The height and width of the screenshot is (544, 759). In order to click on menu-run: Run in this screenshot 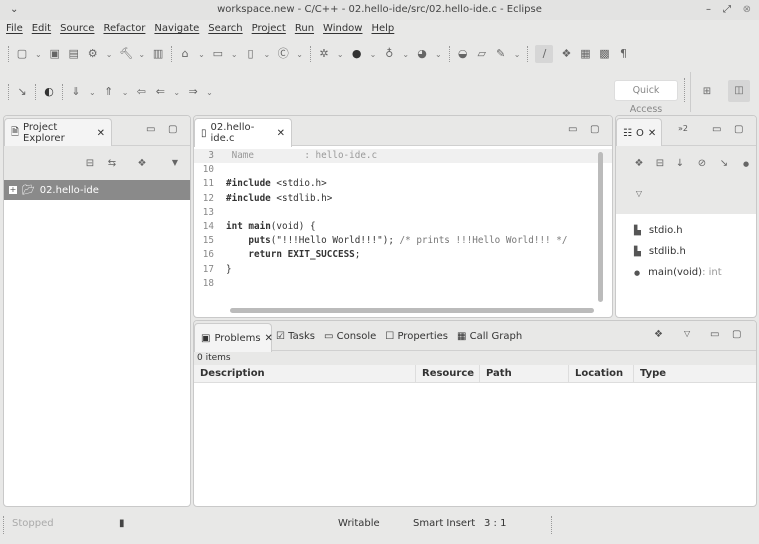, I will do `click(304, 29)`.